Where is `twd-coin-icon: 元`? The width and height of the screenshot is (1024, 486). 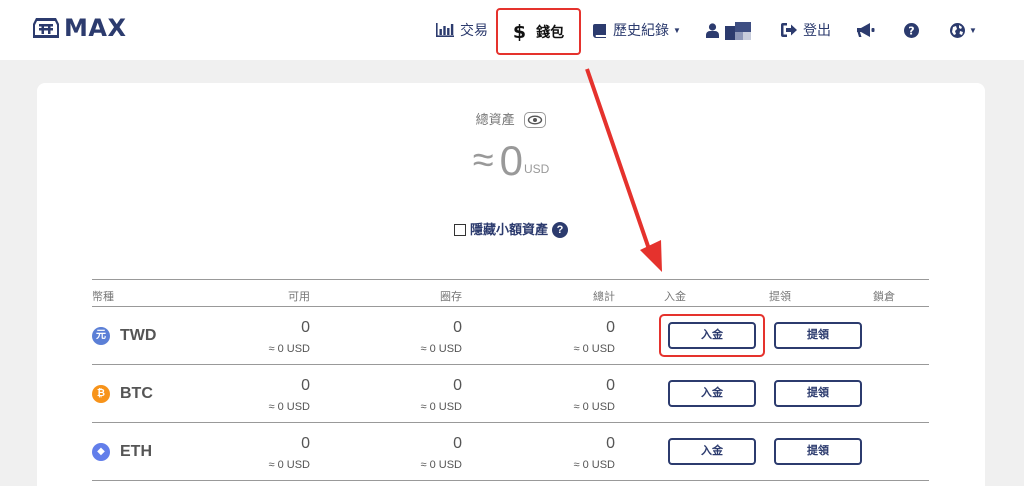 twd-coin-icon: 元 is located at coordinates (101, 336).